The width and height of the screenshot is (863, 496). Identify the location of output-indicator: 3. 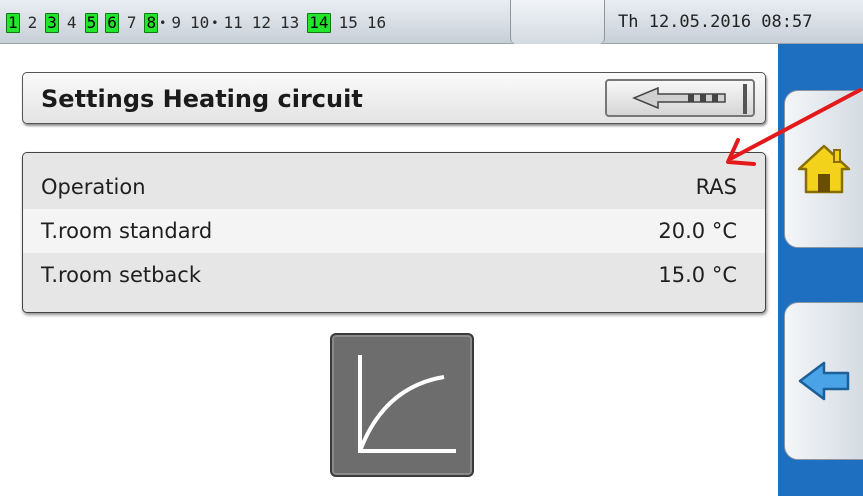
(52, 23).